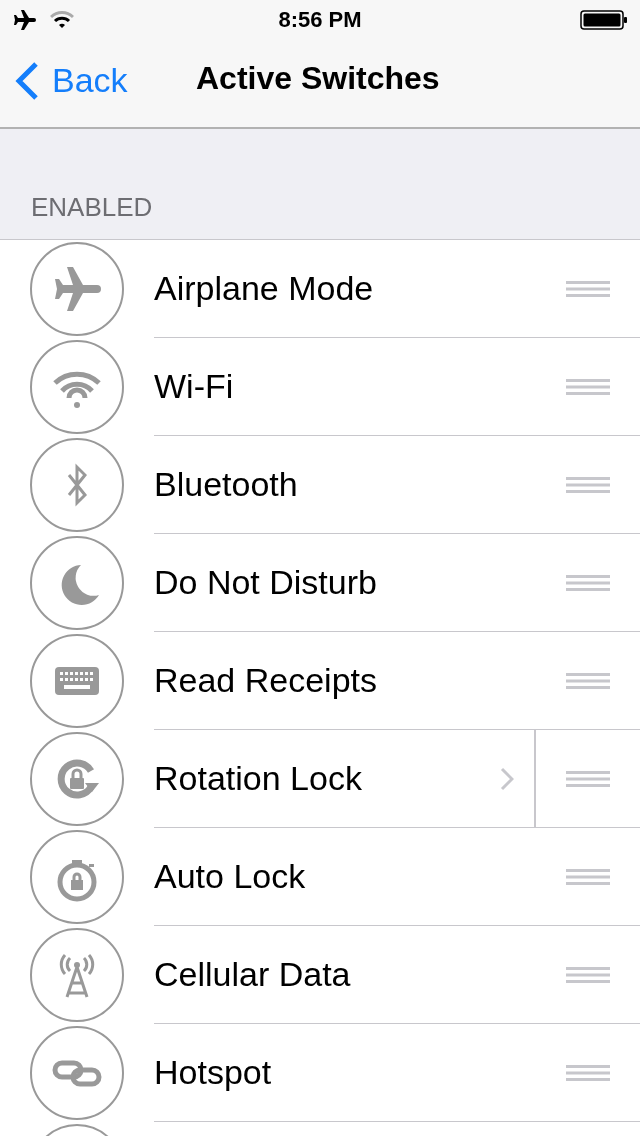  What do you see at coordinates (226, 484) in the screenshot?
I see `switch-label: Bluetooth` at bounding box center [226, 484].